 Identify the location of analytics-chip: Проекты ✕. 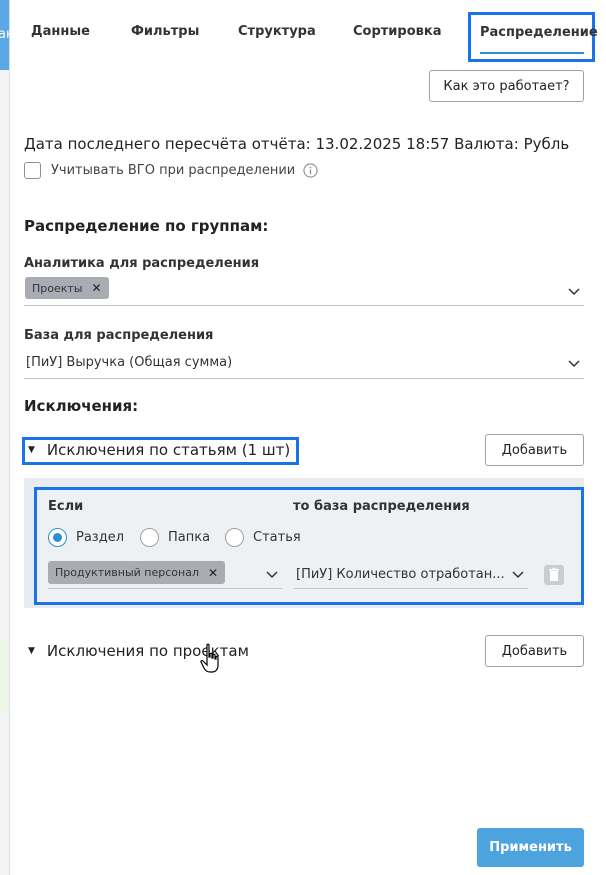
(67, 288).